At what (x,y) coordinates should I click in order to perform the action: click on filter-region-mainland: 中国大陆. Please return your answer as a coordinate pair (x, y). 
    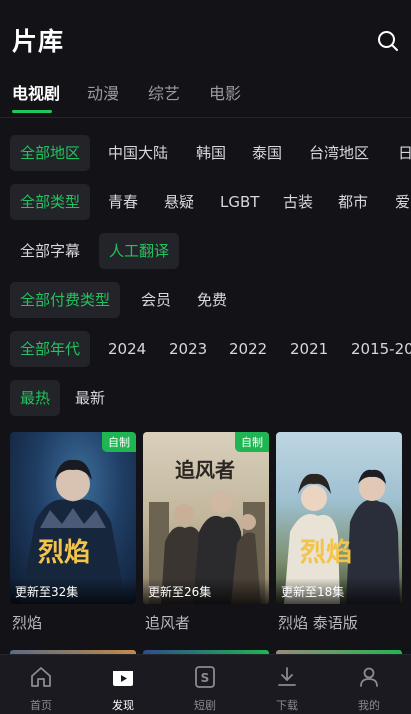
    Looking at the image, I should click on (138, 153).